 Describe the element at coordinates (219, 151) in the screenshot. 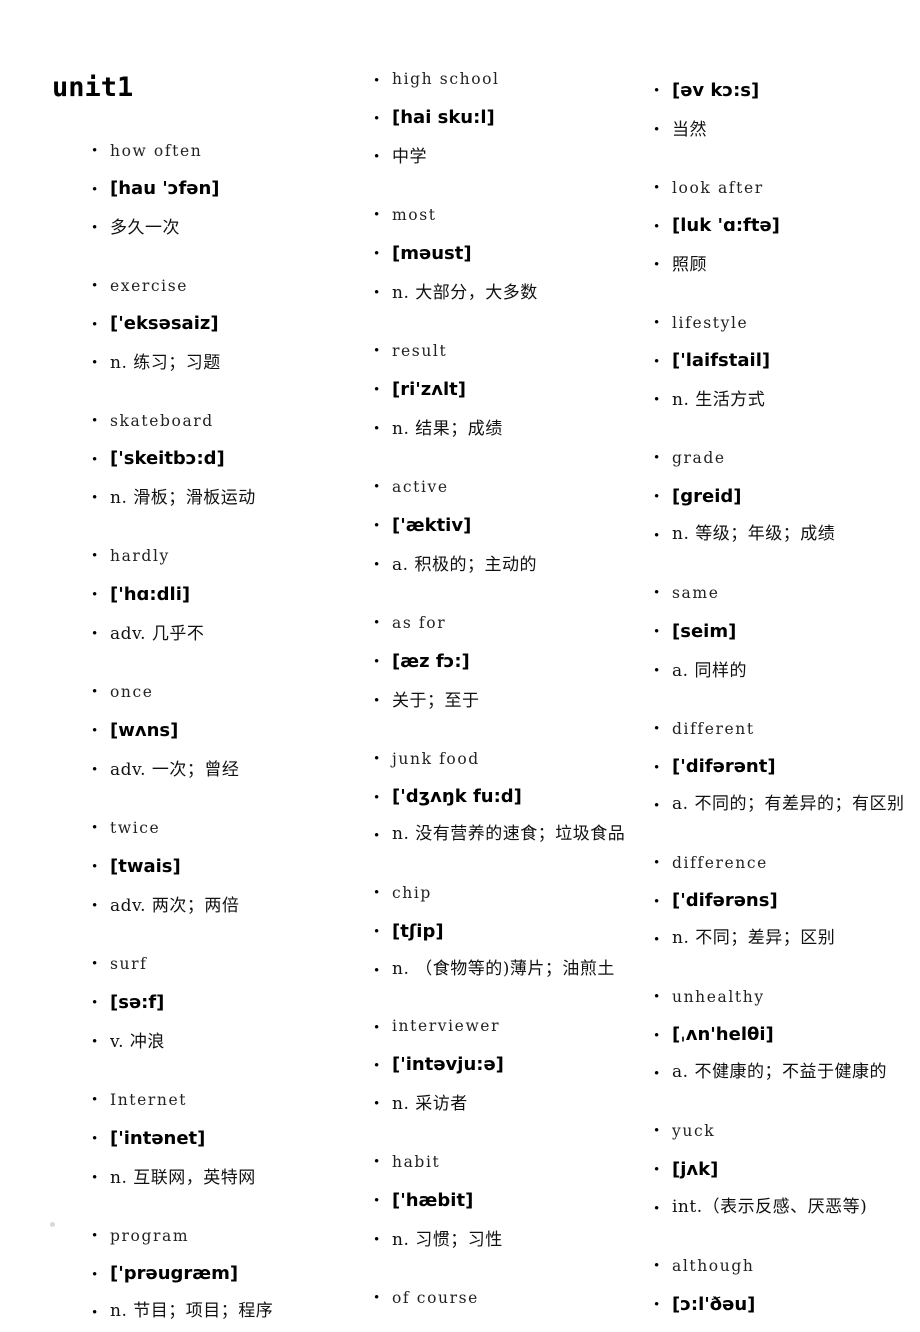

I see `vocab-en-line: • how often` at that location.